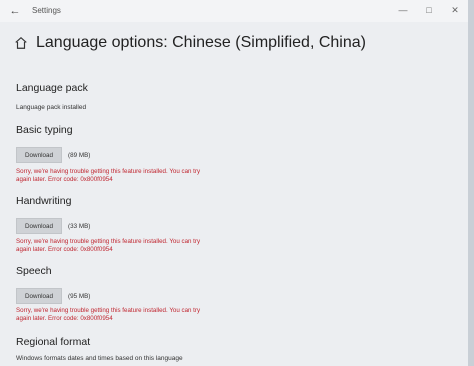 Image resolution: width=474 pixels, height=366 pixels. Describe the element at coordinates (79, 296) in the screenshot. I see `speech-size: (95 MB)` at that location.